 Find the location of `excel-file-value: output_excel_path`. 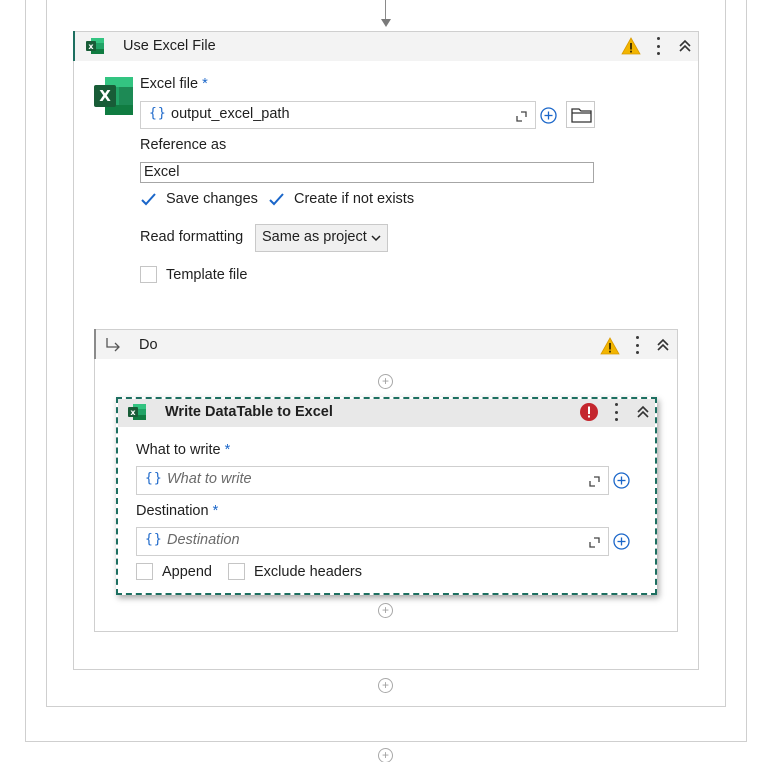

excel-file-value: output_excel_path is located at coordinates (230, 114).